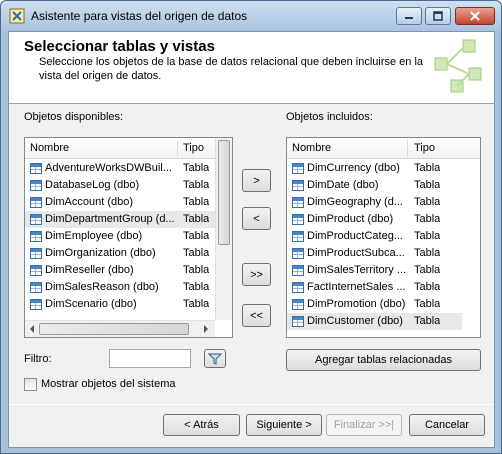 This screenshot has height=454, width=502. I want to click on table-row: DimPromotion (dbo) Tabla, so click(374, 304).